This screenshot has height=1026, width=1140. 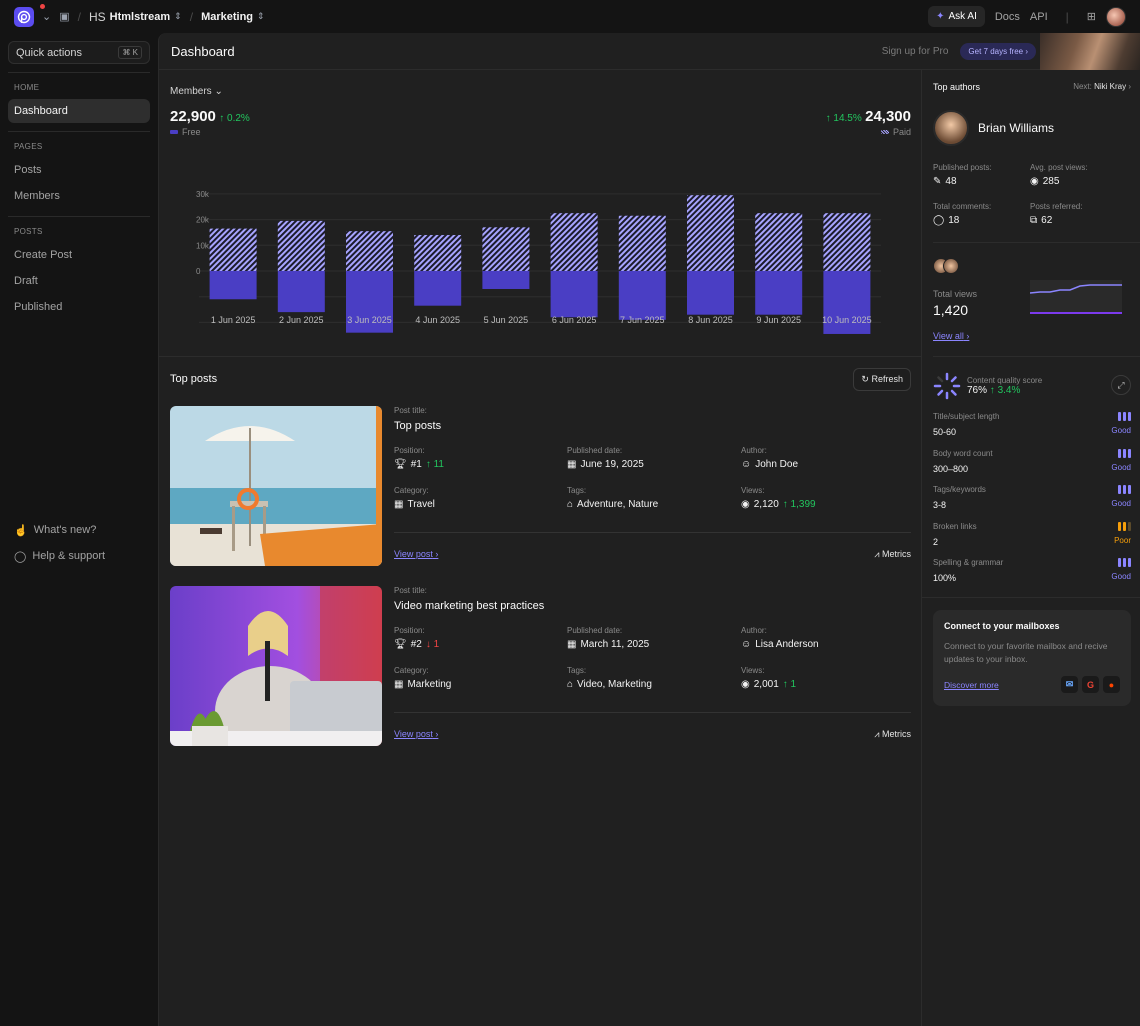 I want to click on sidebar-item-members: Members, so click(x=79, y=196).